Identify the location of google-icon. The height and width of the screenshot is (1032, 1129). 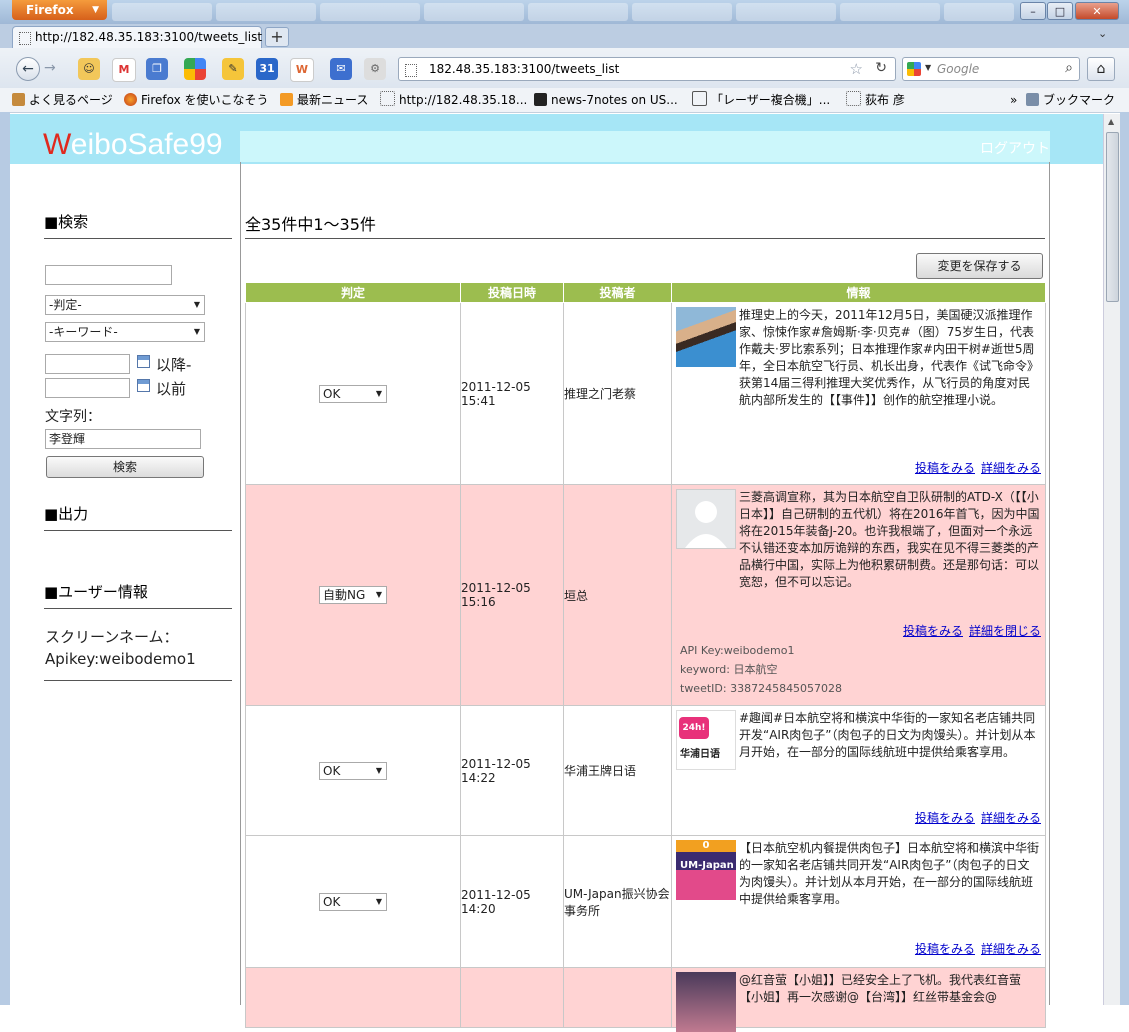
(195, 69).